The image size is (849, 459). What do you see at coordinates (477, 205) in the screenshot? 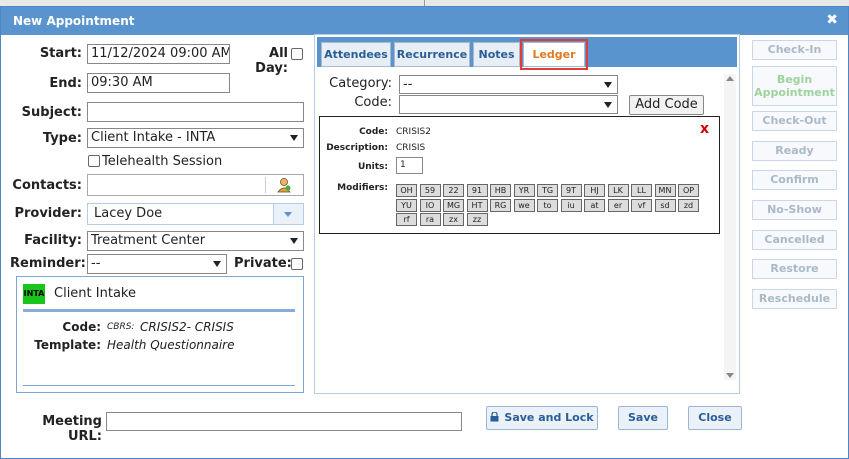
I see `modifier-chip: HT` at bounding box center [477, 205].